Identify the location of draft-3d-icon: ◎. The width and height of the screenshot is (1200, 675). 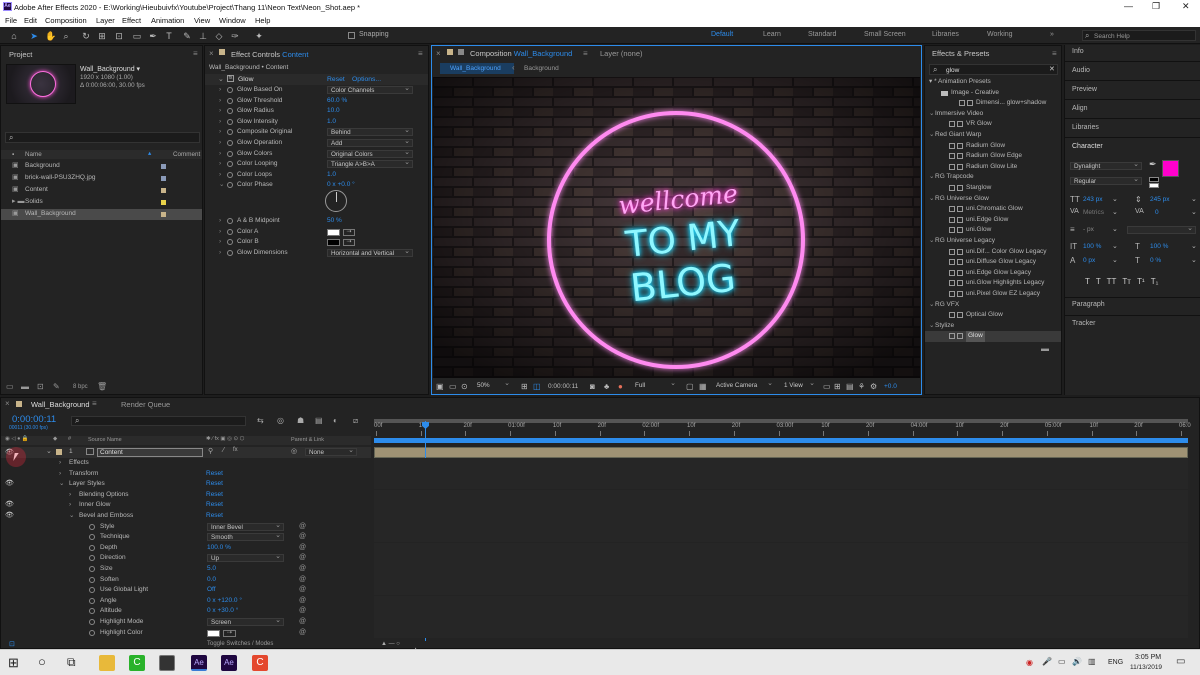
(280, 420).